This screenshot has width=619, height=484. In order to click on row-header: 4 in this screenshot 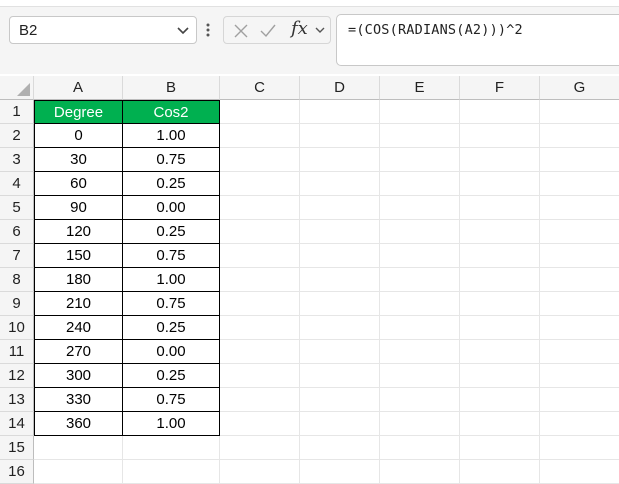, I will do `click(17, 184)`.